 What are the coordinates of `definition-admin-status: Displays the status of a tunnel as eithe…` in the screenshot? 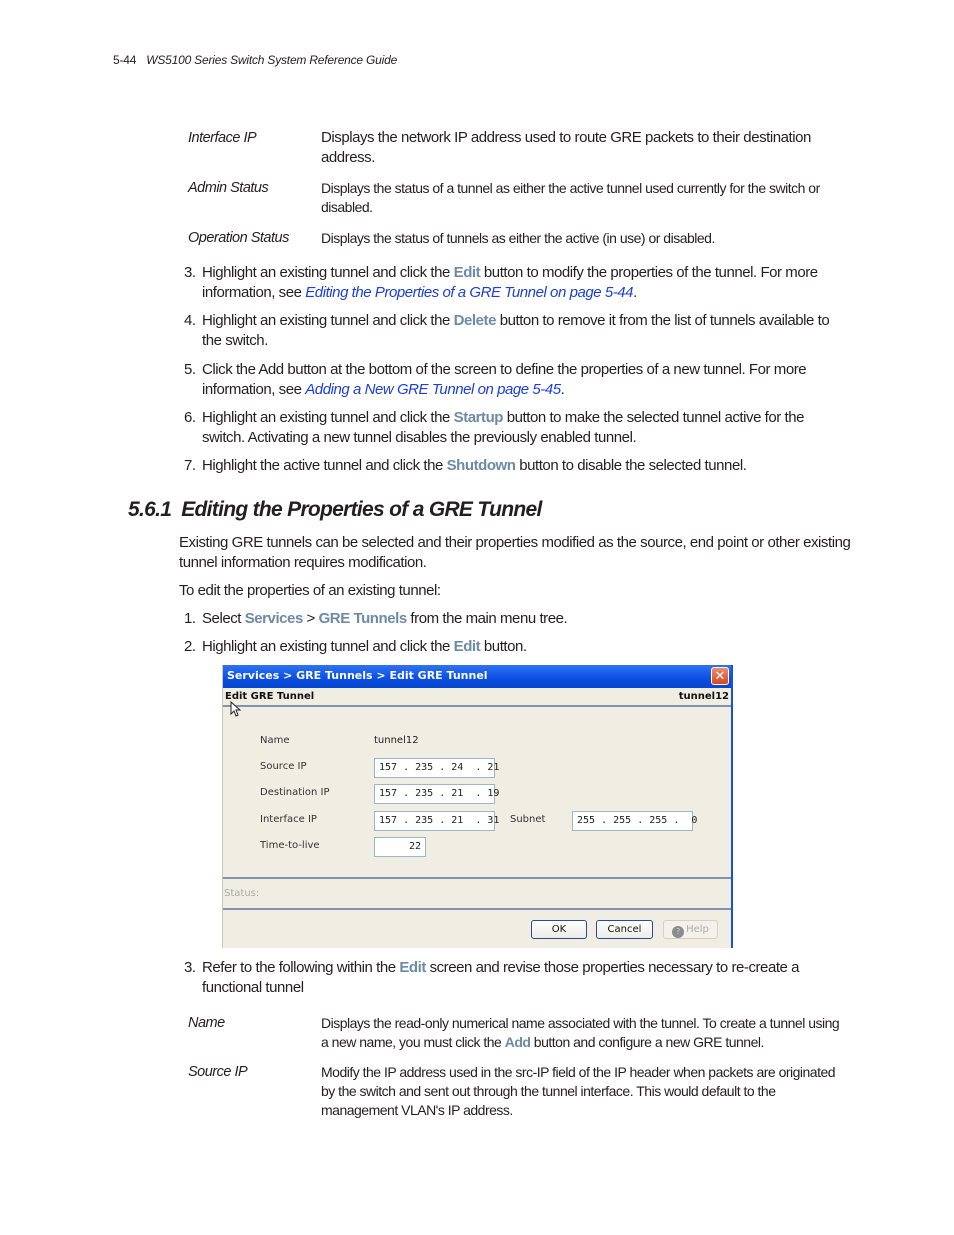 It's located at (570, 197).